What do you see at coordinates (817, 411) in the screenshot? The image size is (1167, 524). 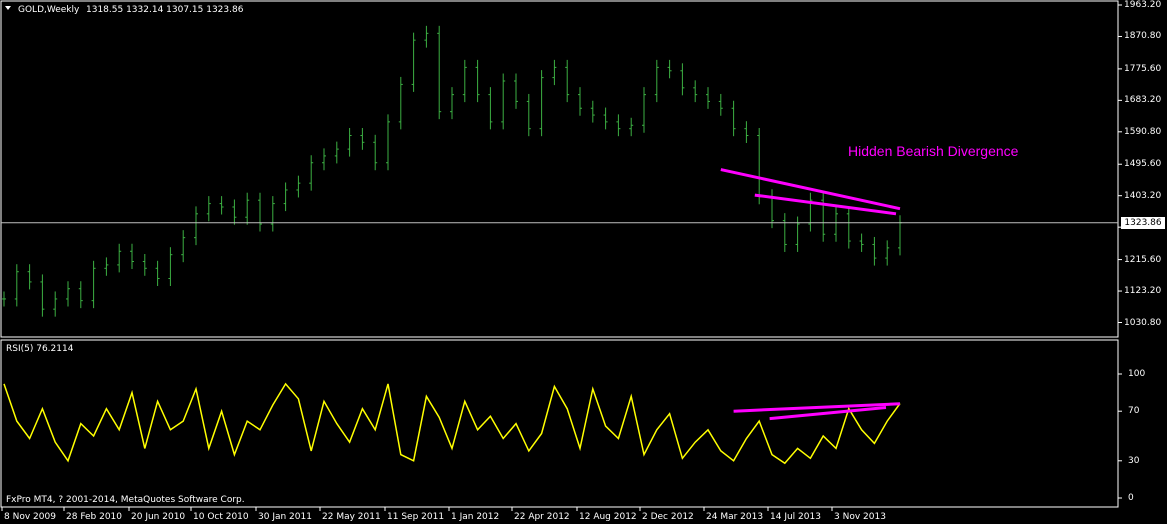 I see `rsi-divergence-lines` at bounding box center [817, 411].